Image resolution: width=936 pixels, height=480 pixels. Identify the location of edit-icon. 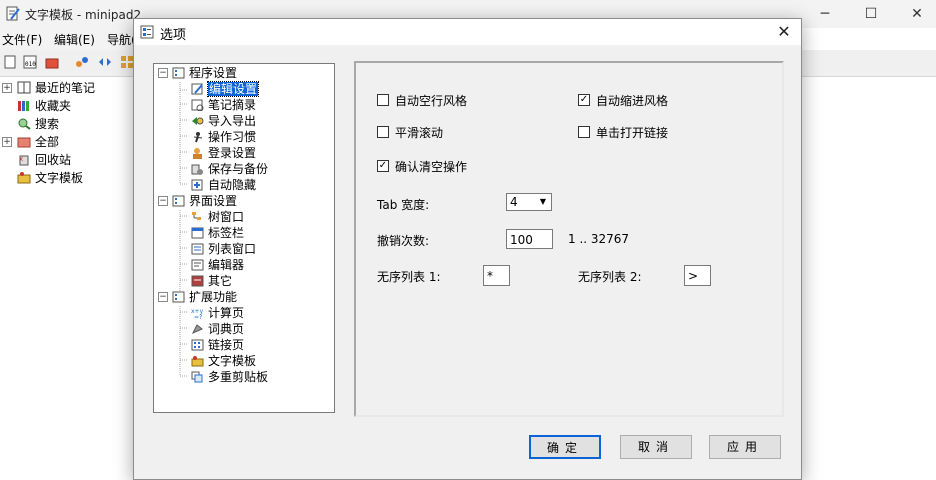
(197, 89).